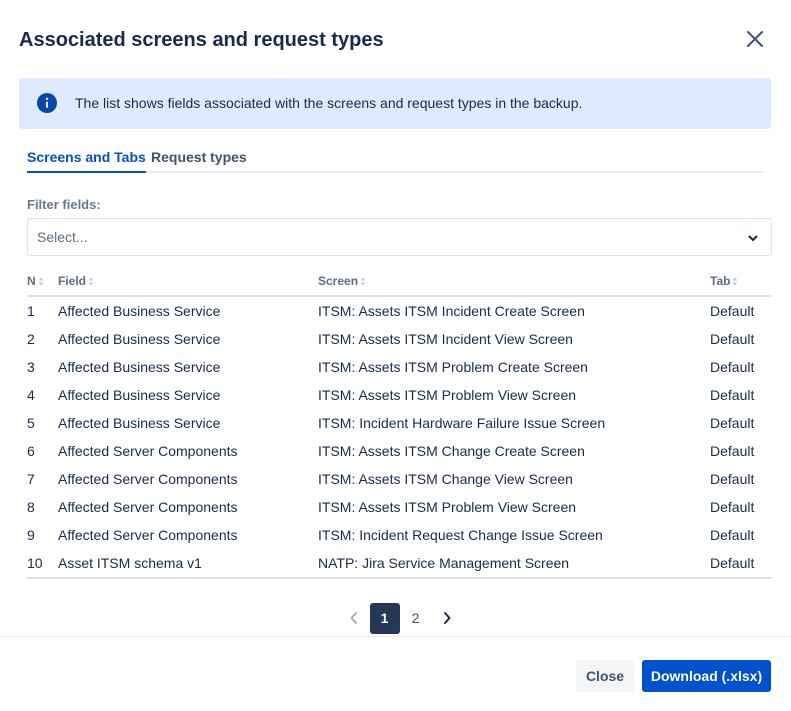 The image size is (791, 711). What do you see at coordinates (31, 367) in the screenshot?
I see `cell-n: 3` at bounding box center [31, 367].